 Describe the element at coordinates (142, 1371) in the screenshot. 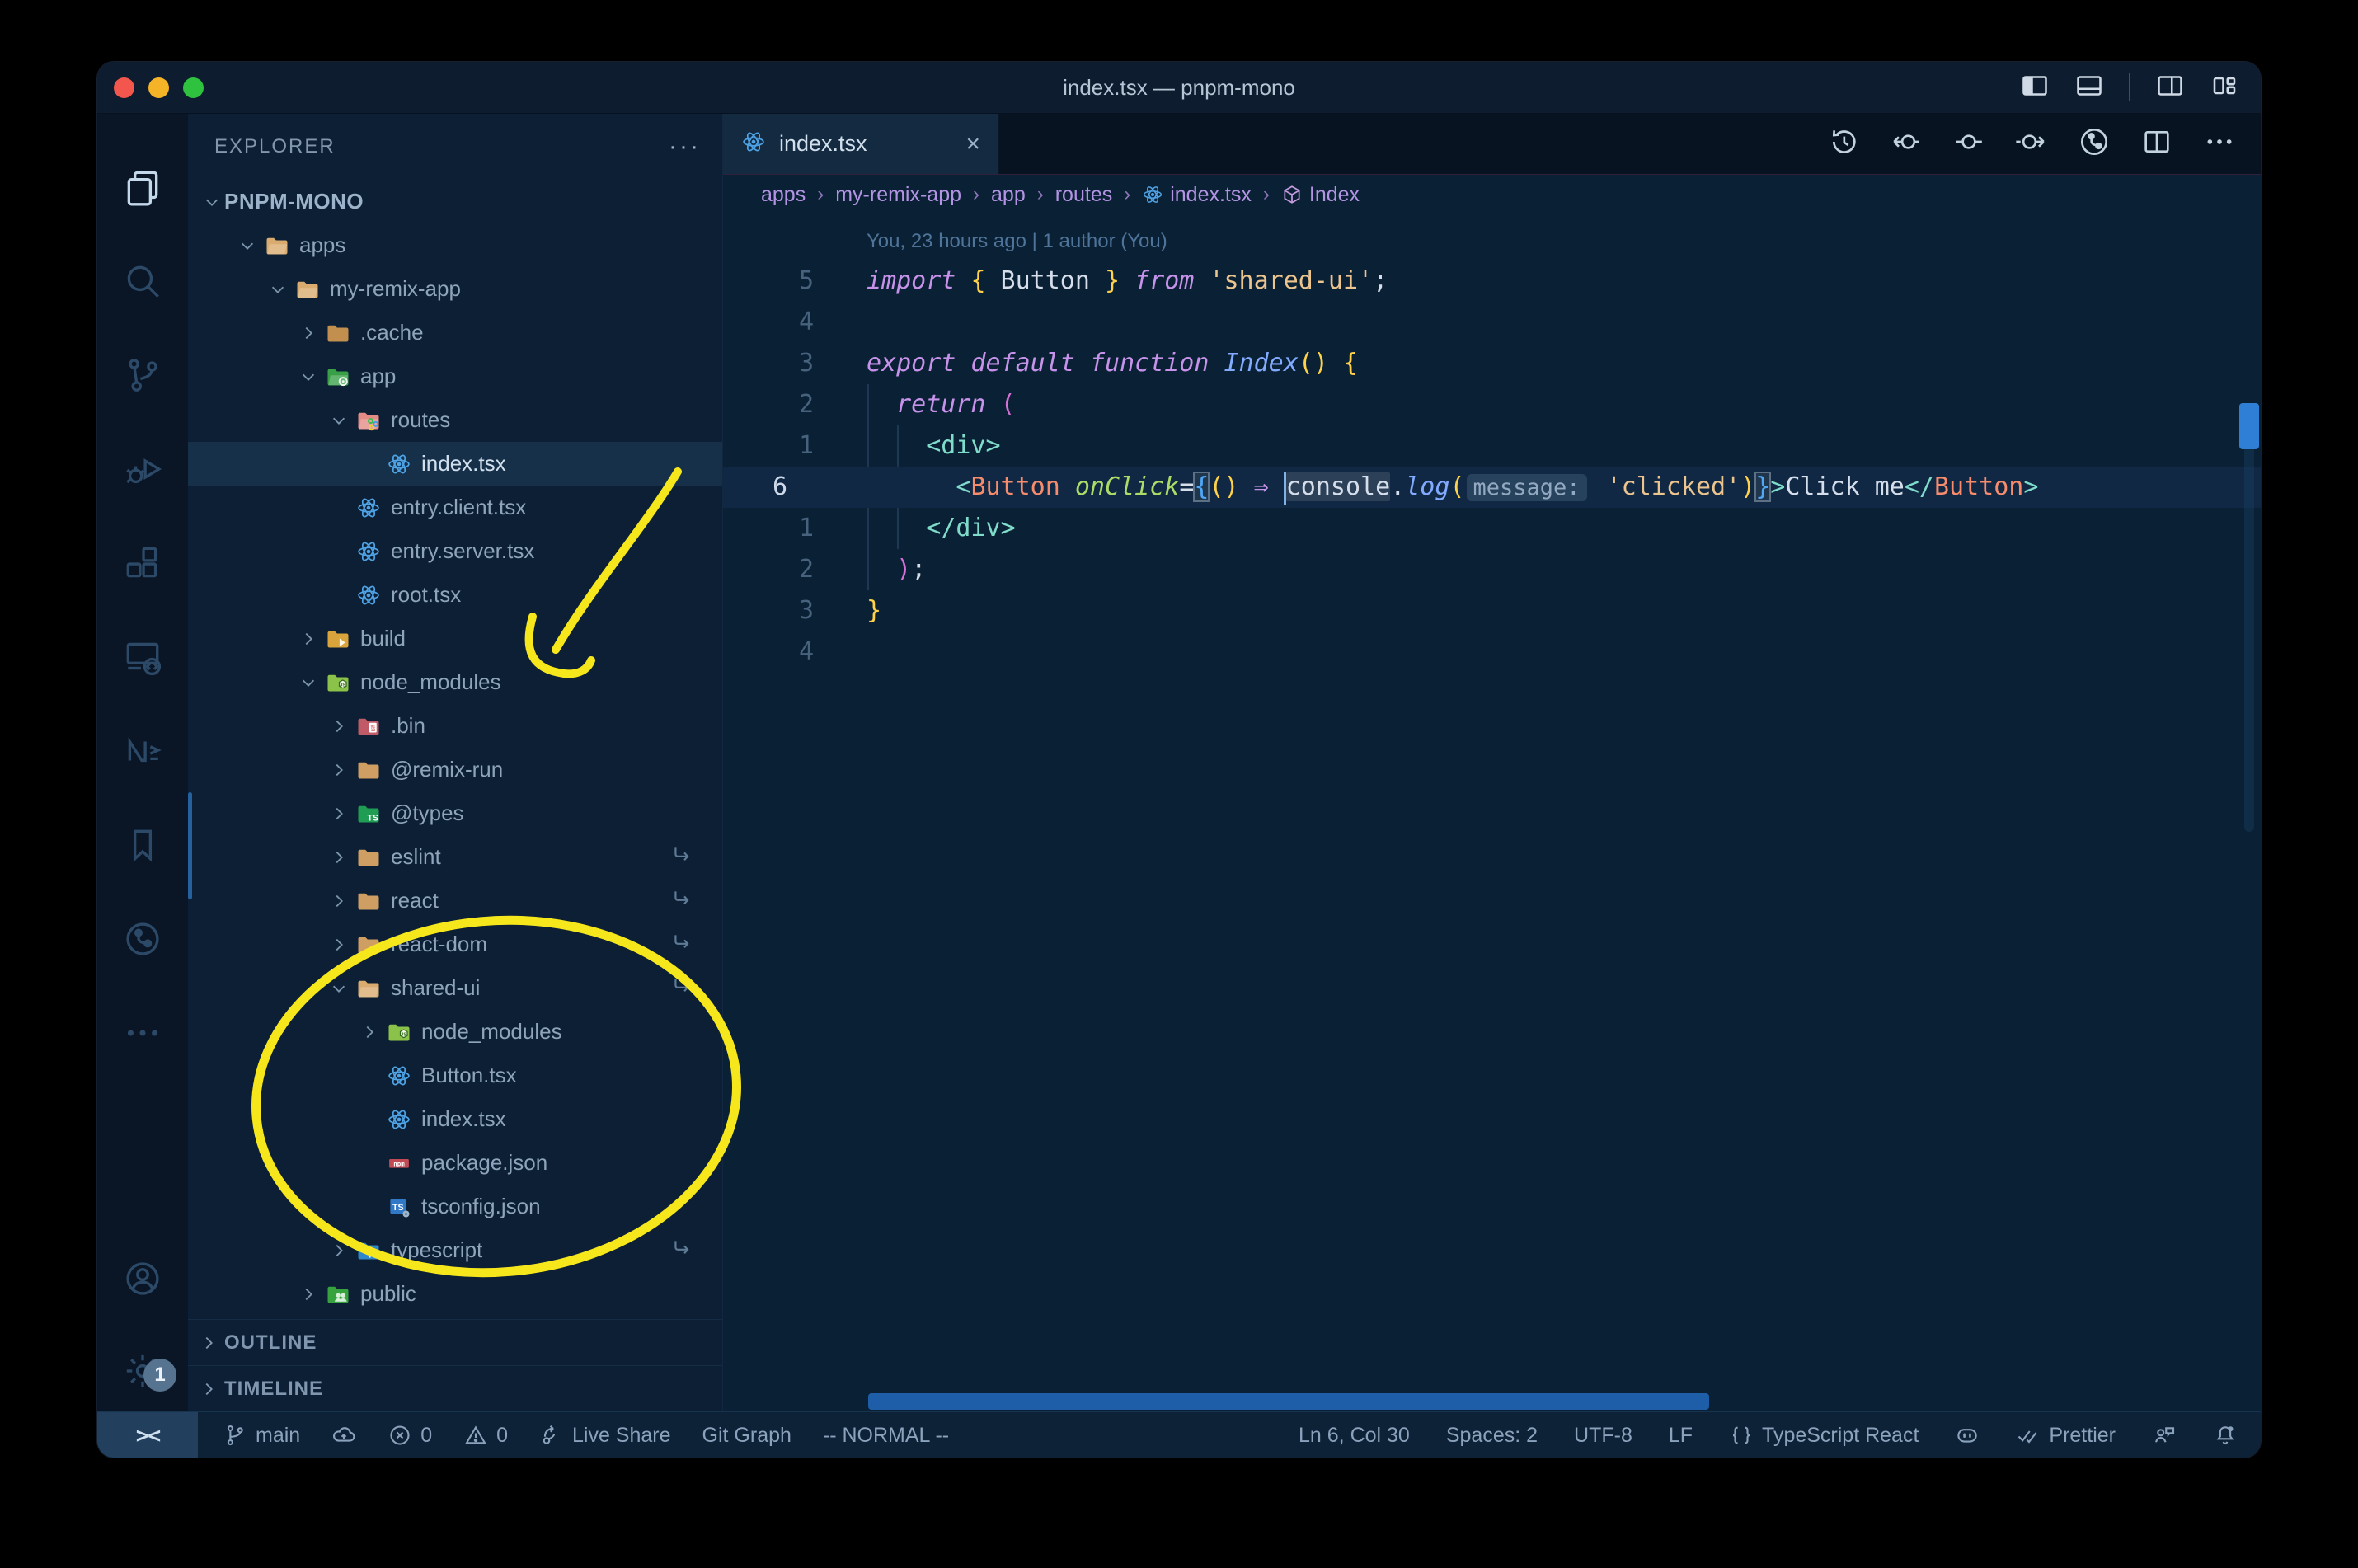

I see `activity-settings-icon: 1` at that location.